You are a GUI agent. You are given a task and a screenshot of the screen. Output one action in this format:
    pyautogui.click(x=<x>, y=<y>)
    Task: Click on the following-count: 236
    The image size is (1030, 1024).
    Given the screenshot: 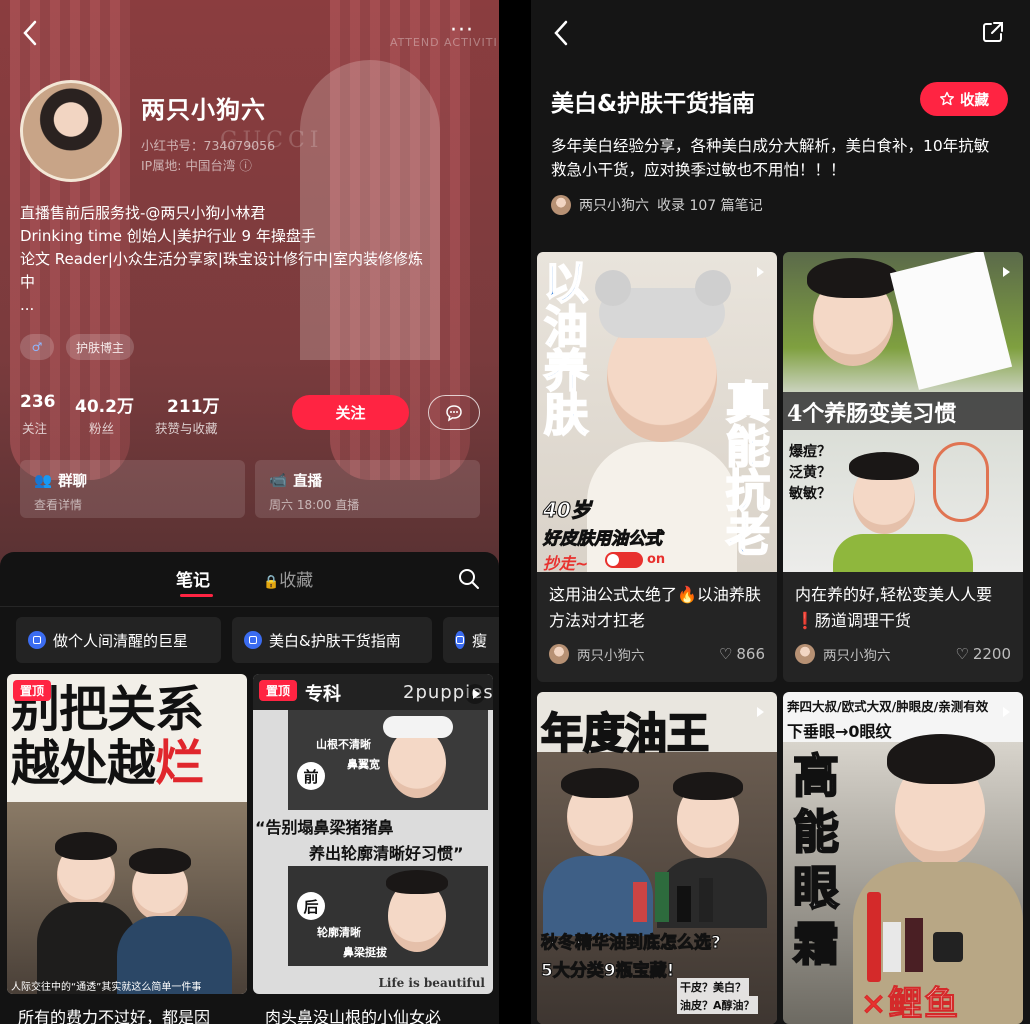 What is the action you would take?
    pyautogui.click(x=38, y=402)
    